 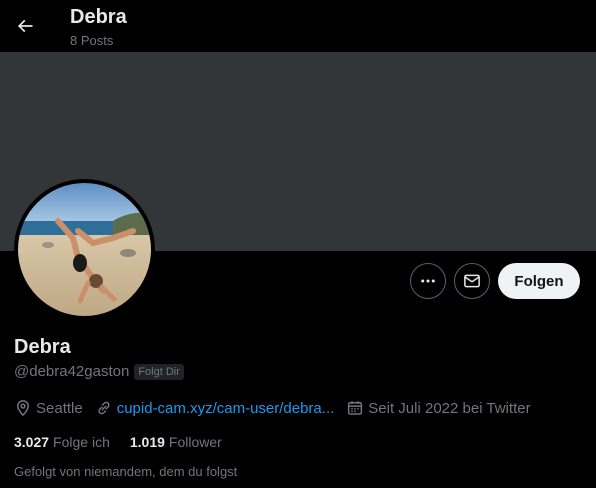 What do you see at coordinates (23, 408) in the screenshot?
I see `location-pin-icon` at bounding box center [23, 408].